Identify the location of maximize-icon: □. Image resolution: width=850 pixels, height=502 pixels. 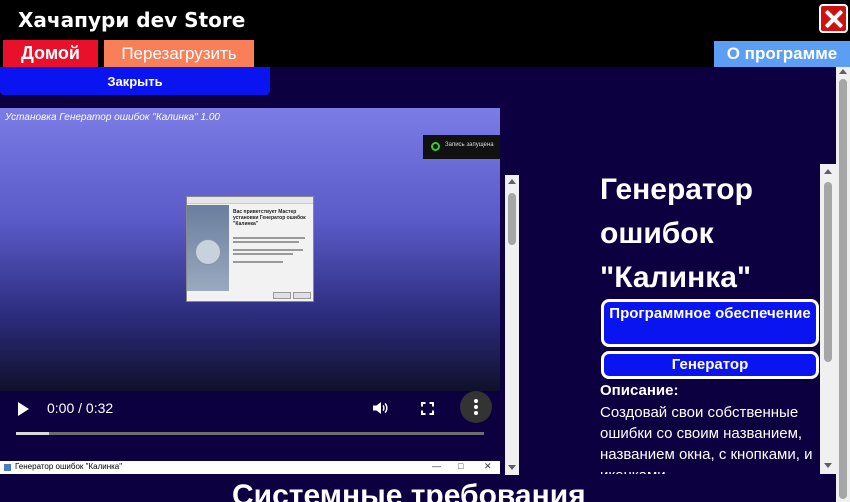
(461, 466).